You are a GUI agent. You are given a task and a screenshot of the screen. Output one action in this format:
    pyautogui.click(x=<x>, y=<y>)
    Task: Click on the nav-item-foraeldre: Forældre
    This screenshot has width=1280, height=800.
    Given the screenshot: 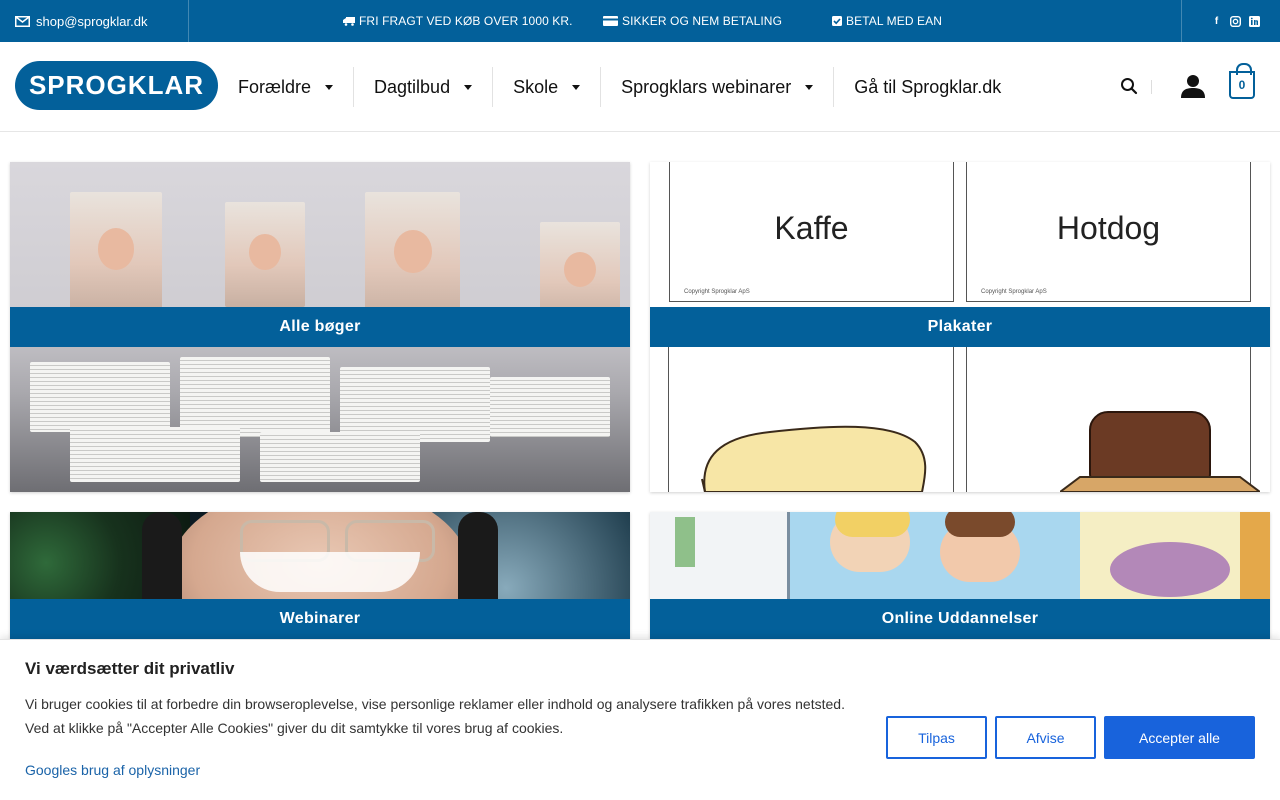 What is the action you would take?
    pyautogui.click(x=290, y=87)
    